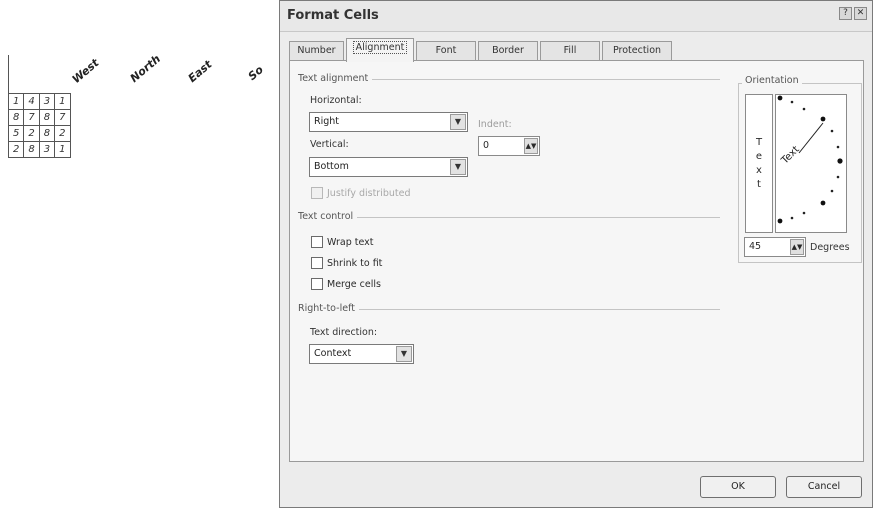  What do you see at coordinates (772, 80) in the screenshot?
I see `orientation-heading: Orientation` at bounding box center [772, 80].